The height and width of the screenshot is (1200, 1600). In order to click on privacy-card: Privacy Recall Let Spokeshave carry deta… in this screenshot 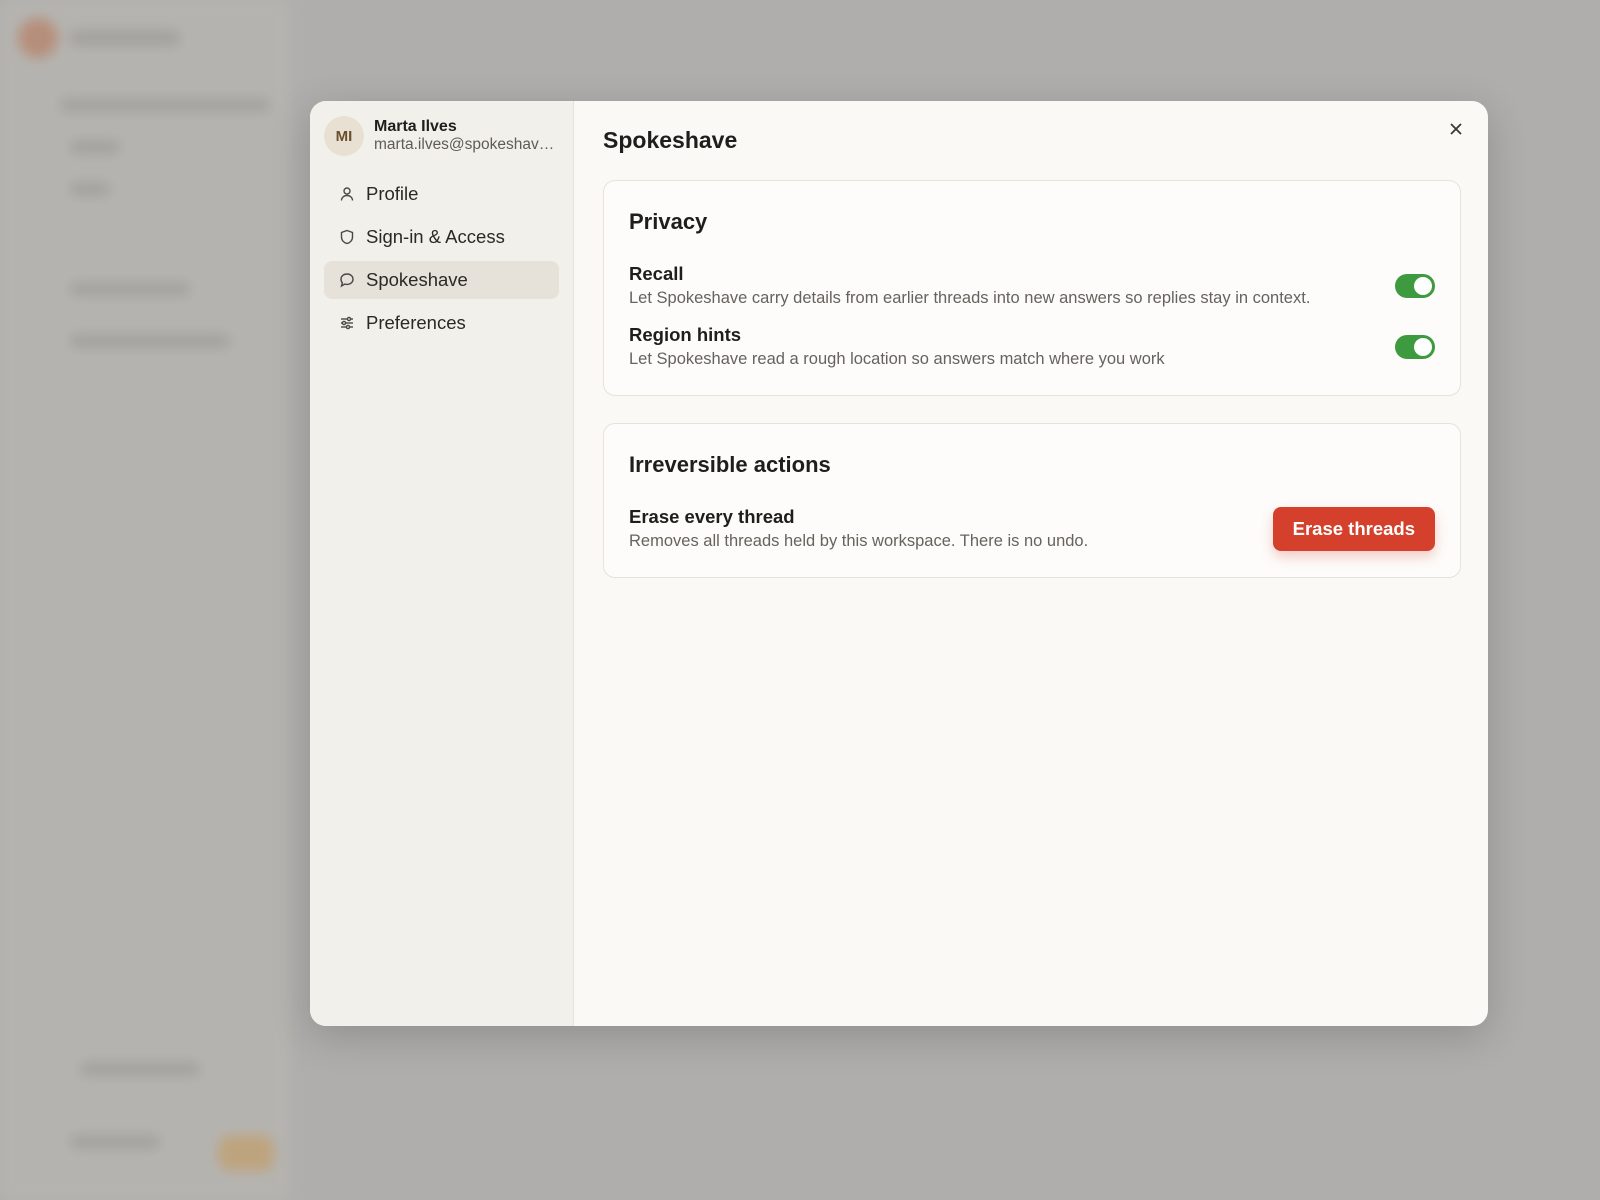, I will do `click(1032, 288)`.